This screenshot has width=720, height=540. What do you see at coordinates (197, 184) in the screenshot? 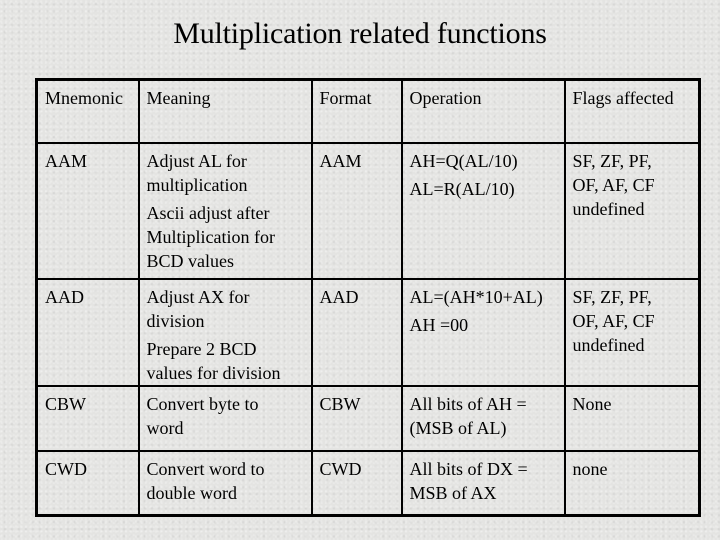
I see `meaning-line: multiplication` at bounding box center [197, 184].